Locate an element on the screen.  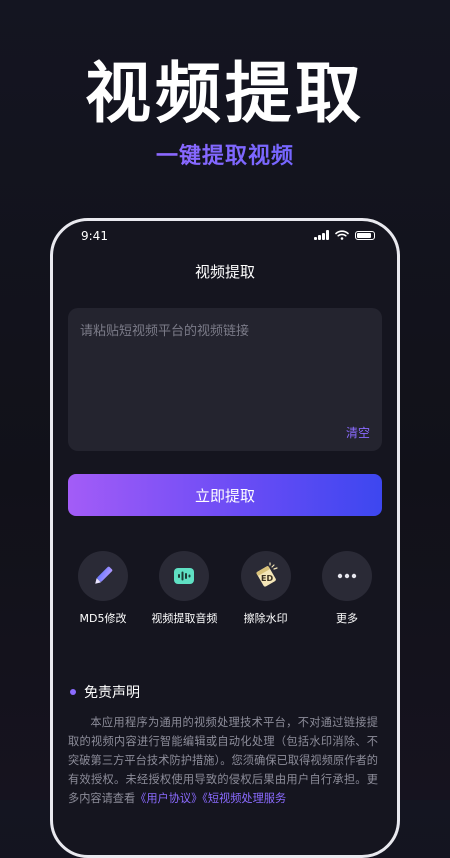
user-agreement-link: 《用户协议》 is located at coordinates (168, 798).